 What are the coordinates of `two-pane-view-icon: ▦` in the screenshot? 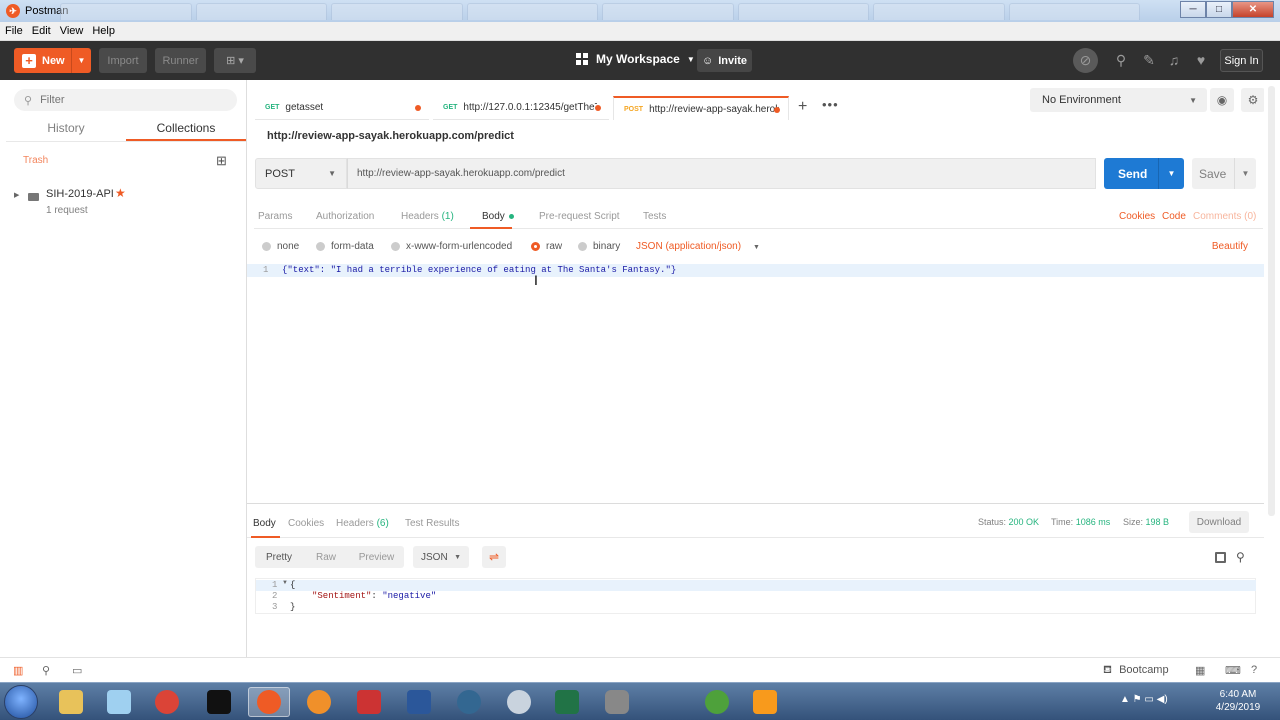 It's located at (1200, 670).